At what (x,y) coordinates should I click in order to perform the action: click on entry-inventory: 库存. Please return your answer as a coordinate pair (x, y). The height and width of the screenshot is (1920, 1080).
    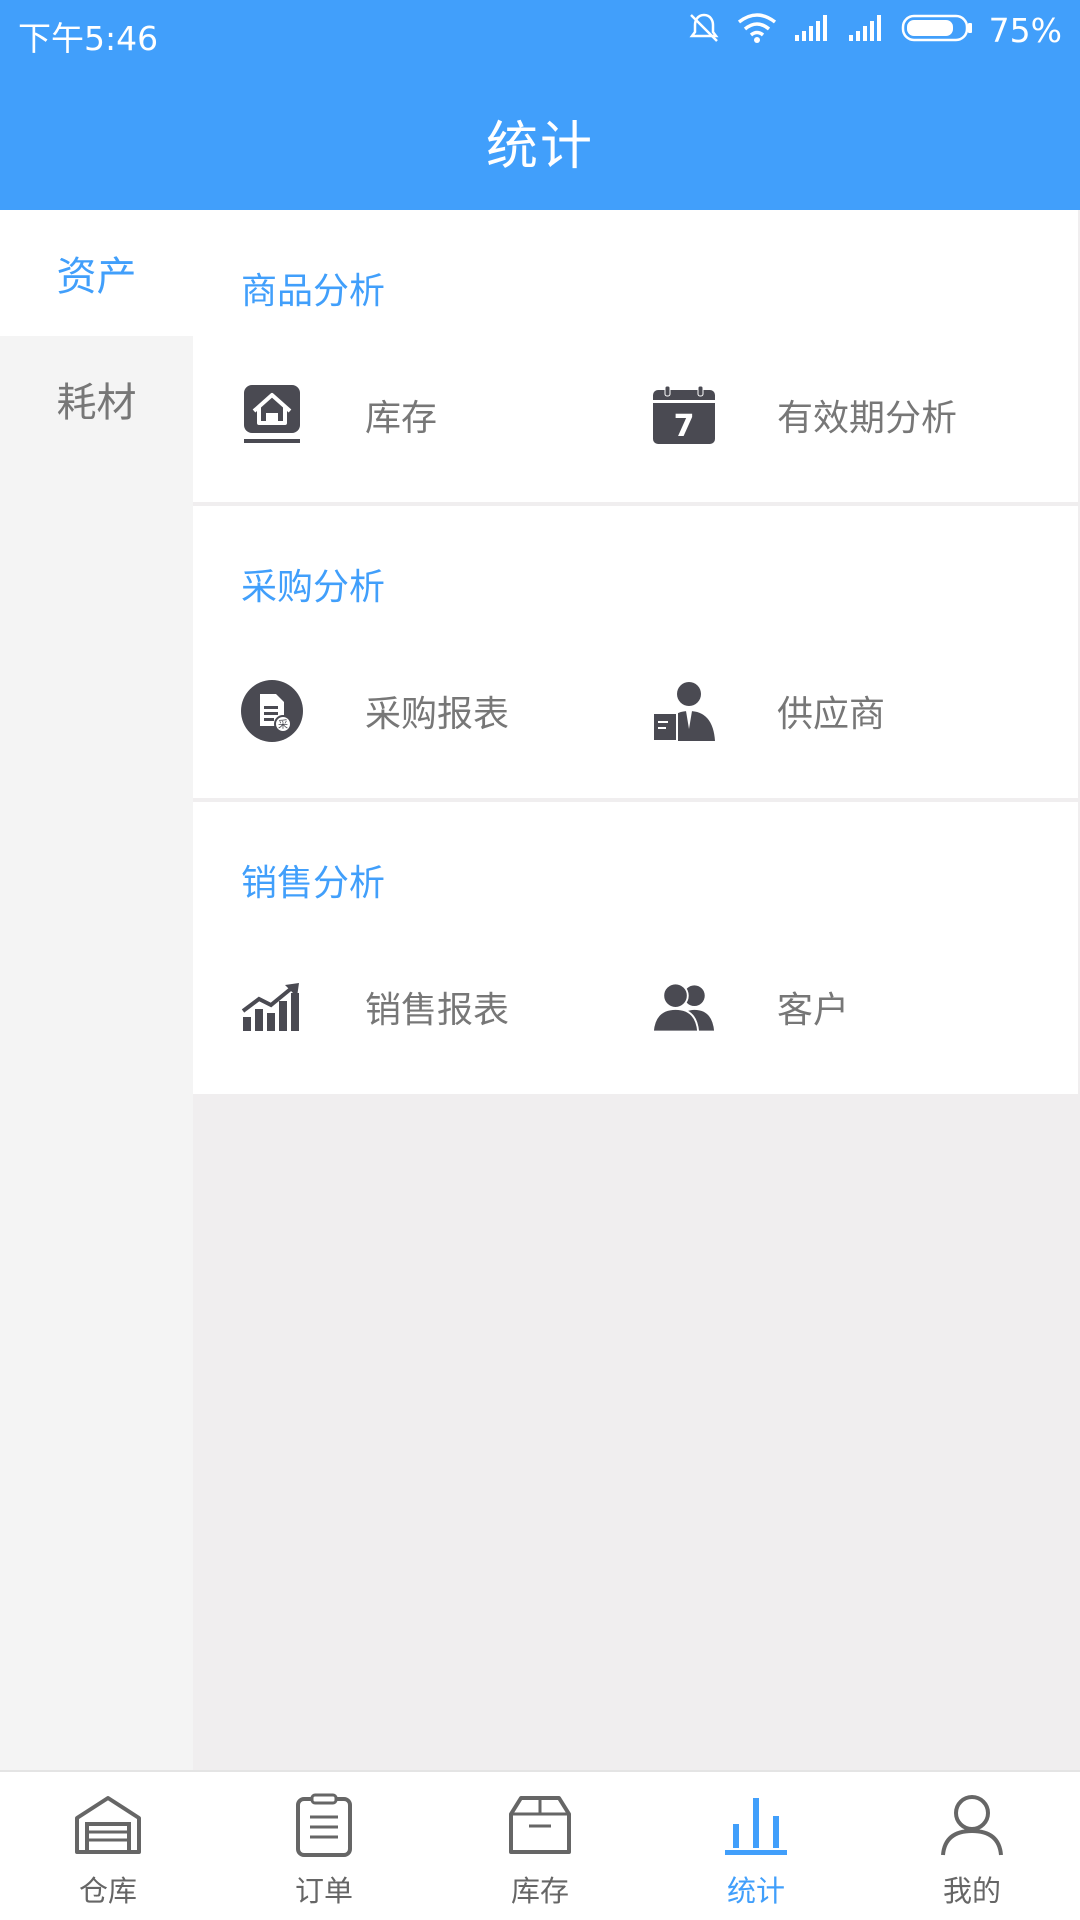
    Looking at the image, I should click on (338, 415).